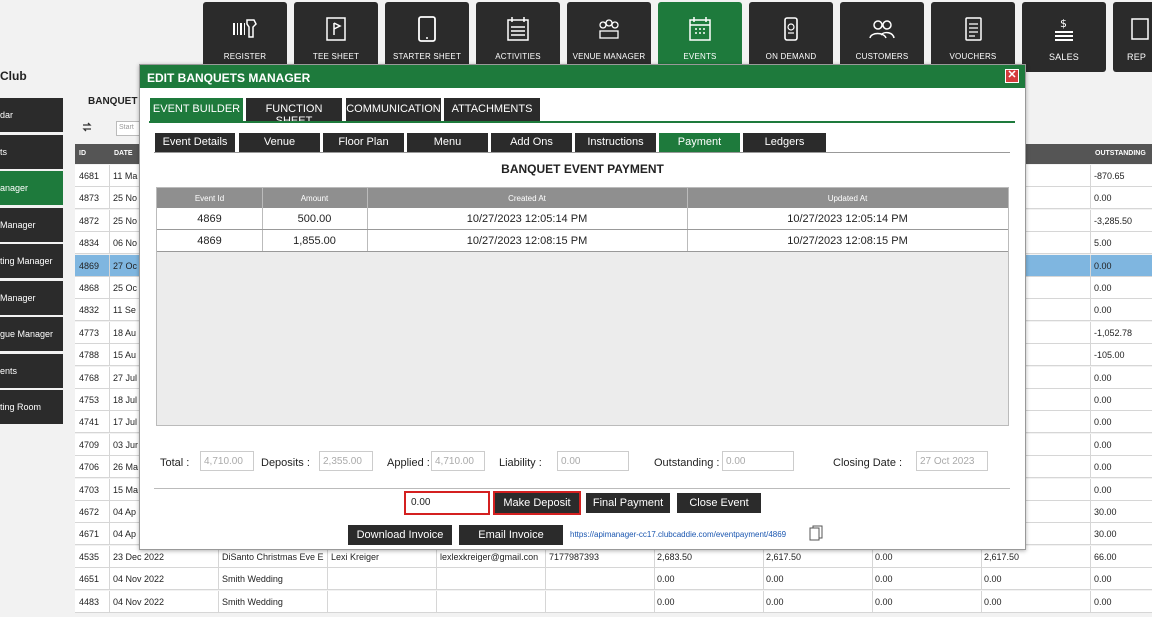 This screenshot has height=617, width=1152. Describe the element at coordinates (847, 219) in the screenshot. I see `payment-updated-at: 10/27/2023 12:05:14 PM` at that location.